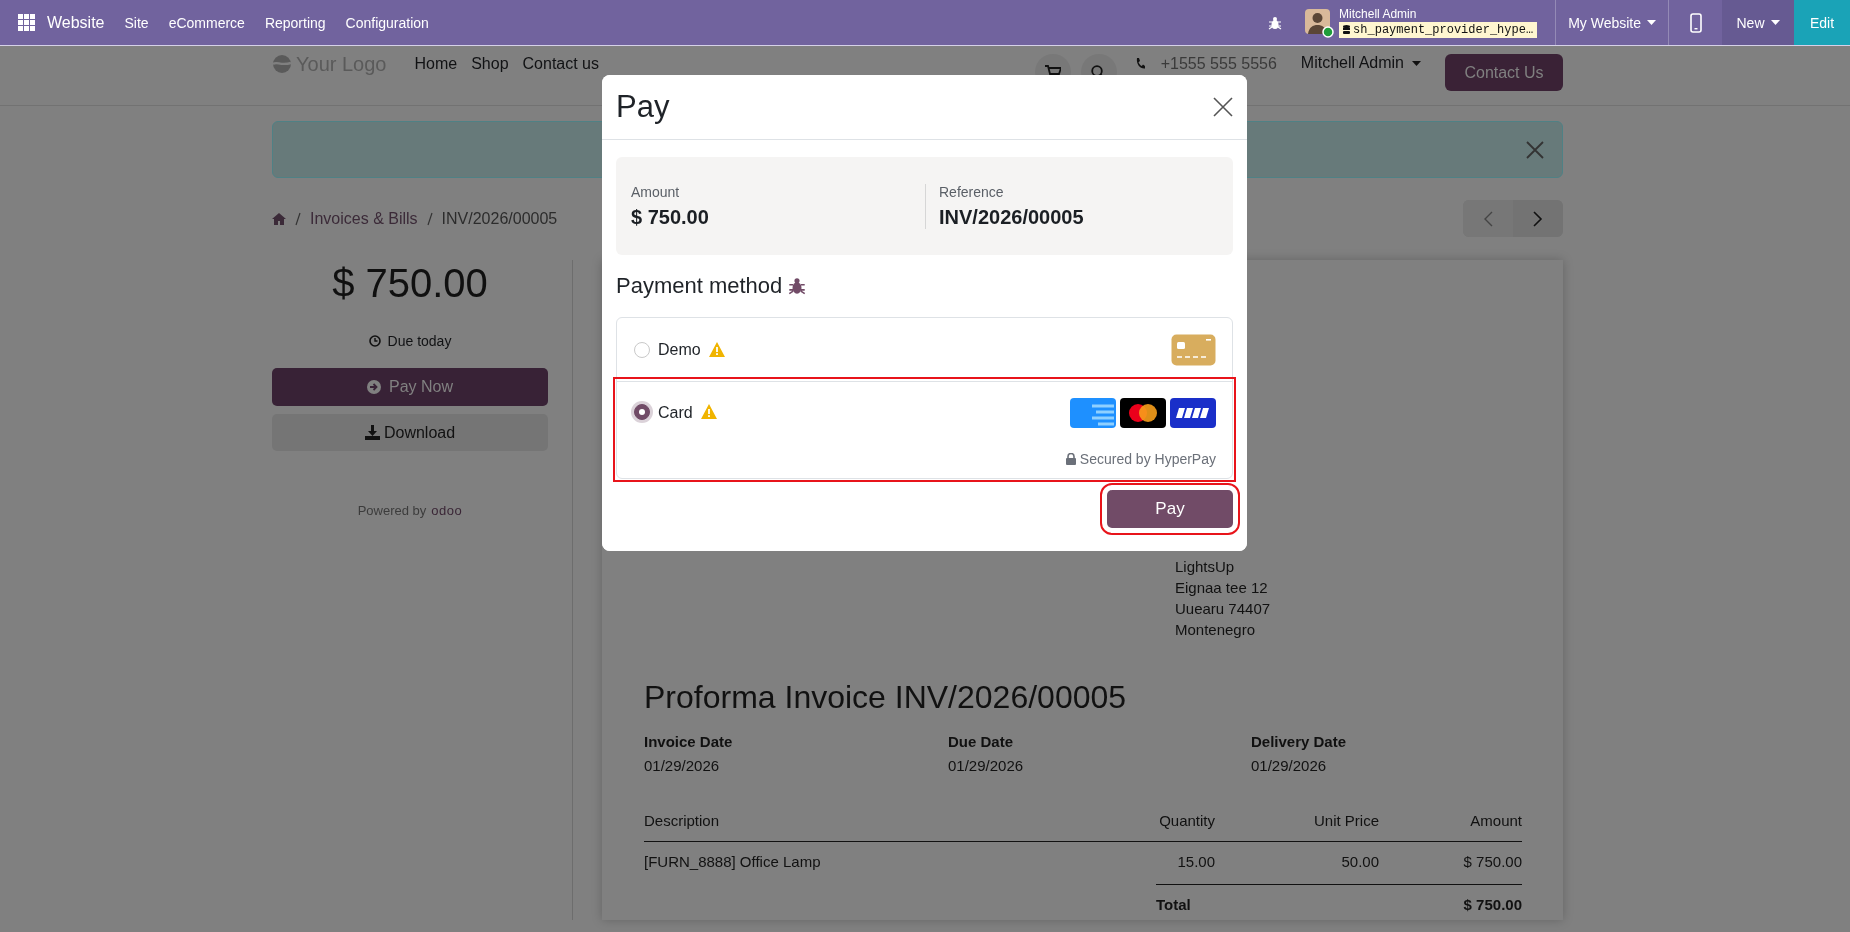  What do you see at coordinates (1299, 742) in the screenshot?
I see `date-label: Delivery Date` at bounding box center [1299, 742].